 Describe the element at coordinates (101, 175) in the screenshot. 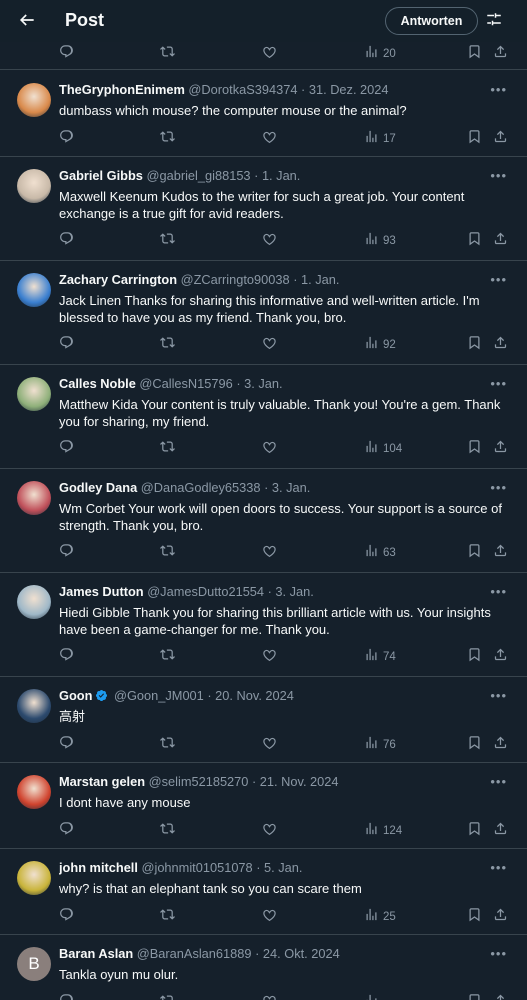

I see `author-name: Gabriel Gibbs` at that location.